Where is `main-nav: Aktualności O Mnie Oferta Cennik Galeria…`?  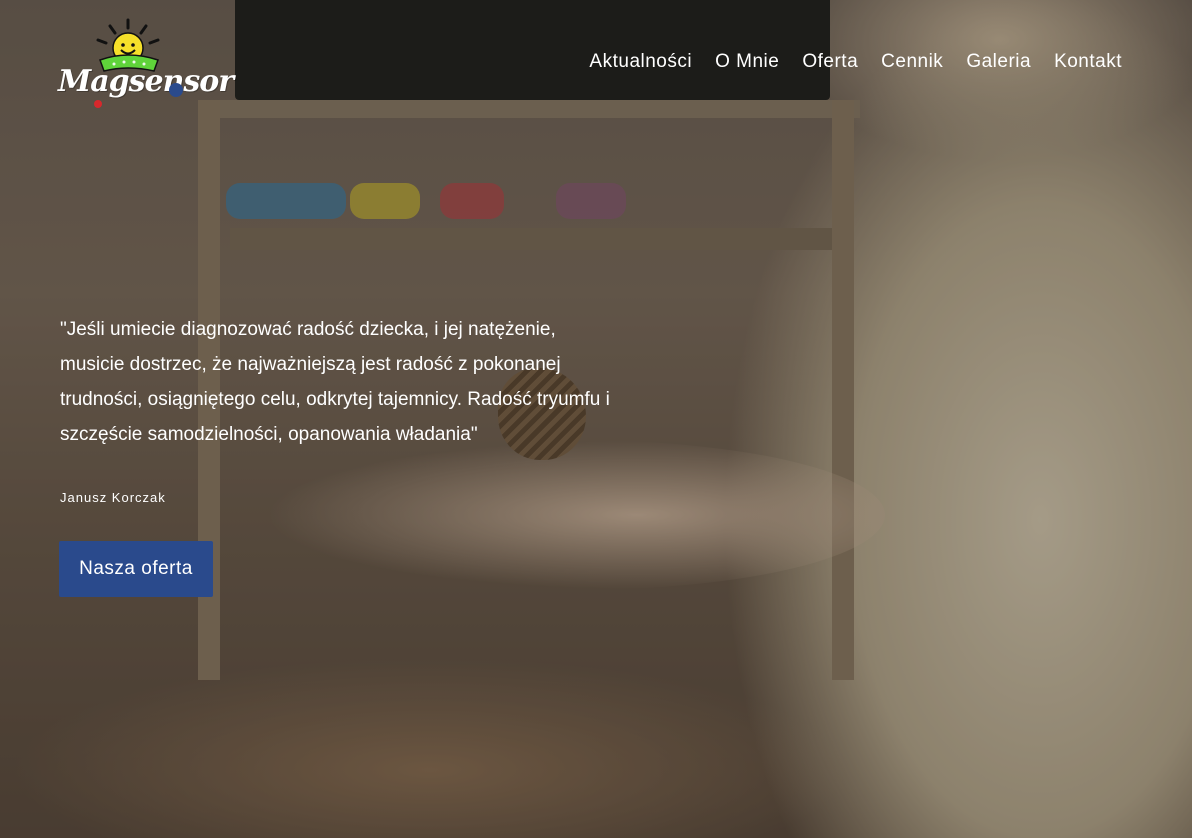
main-nav: Aktualności O Mnie Oferta Cennik Galeria… is located at coordinates (855, 62).